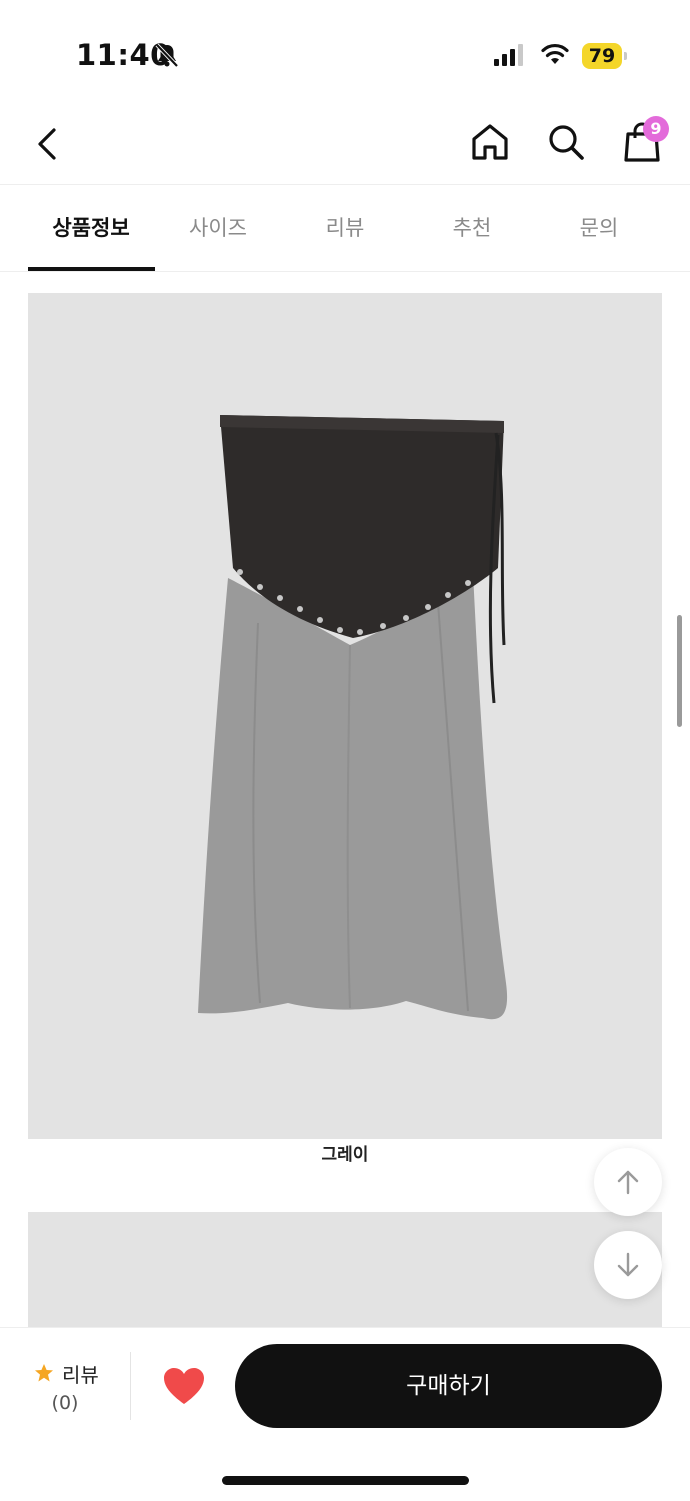  I want to click on tab-size: 사이즈, so click(218, 228).